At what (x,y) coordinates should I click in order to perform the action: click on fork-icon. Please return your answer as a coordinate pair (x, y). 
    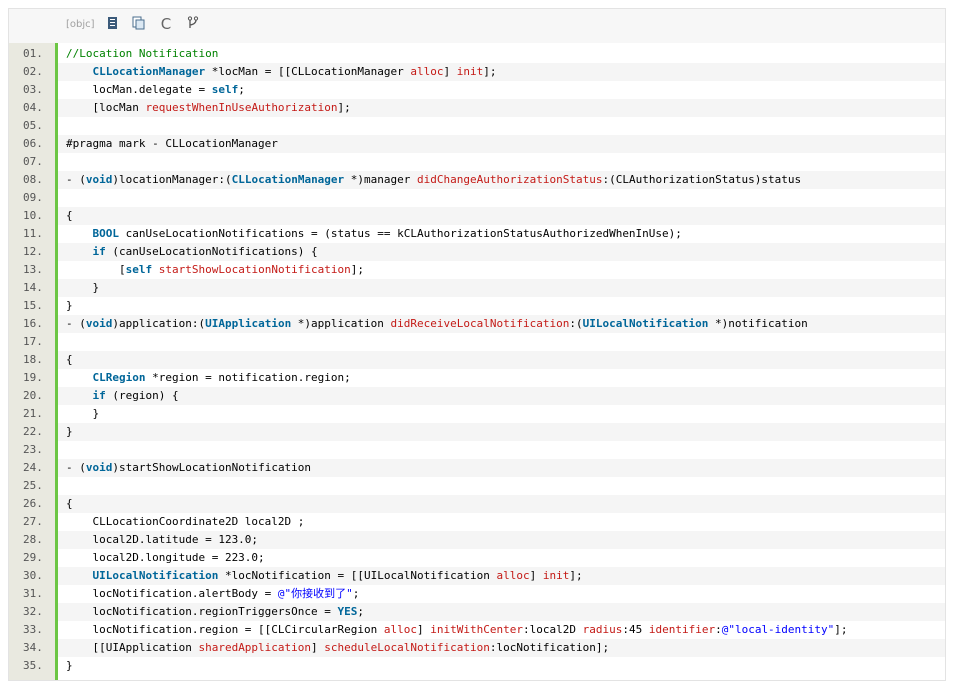
    Looking at the image, I should click on (193, 24).